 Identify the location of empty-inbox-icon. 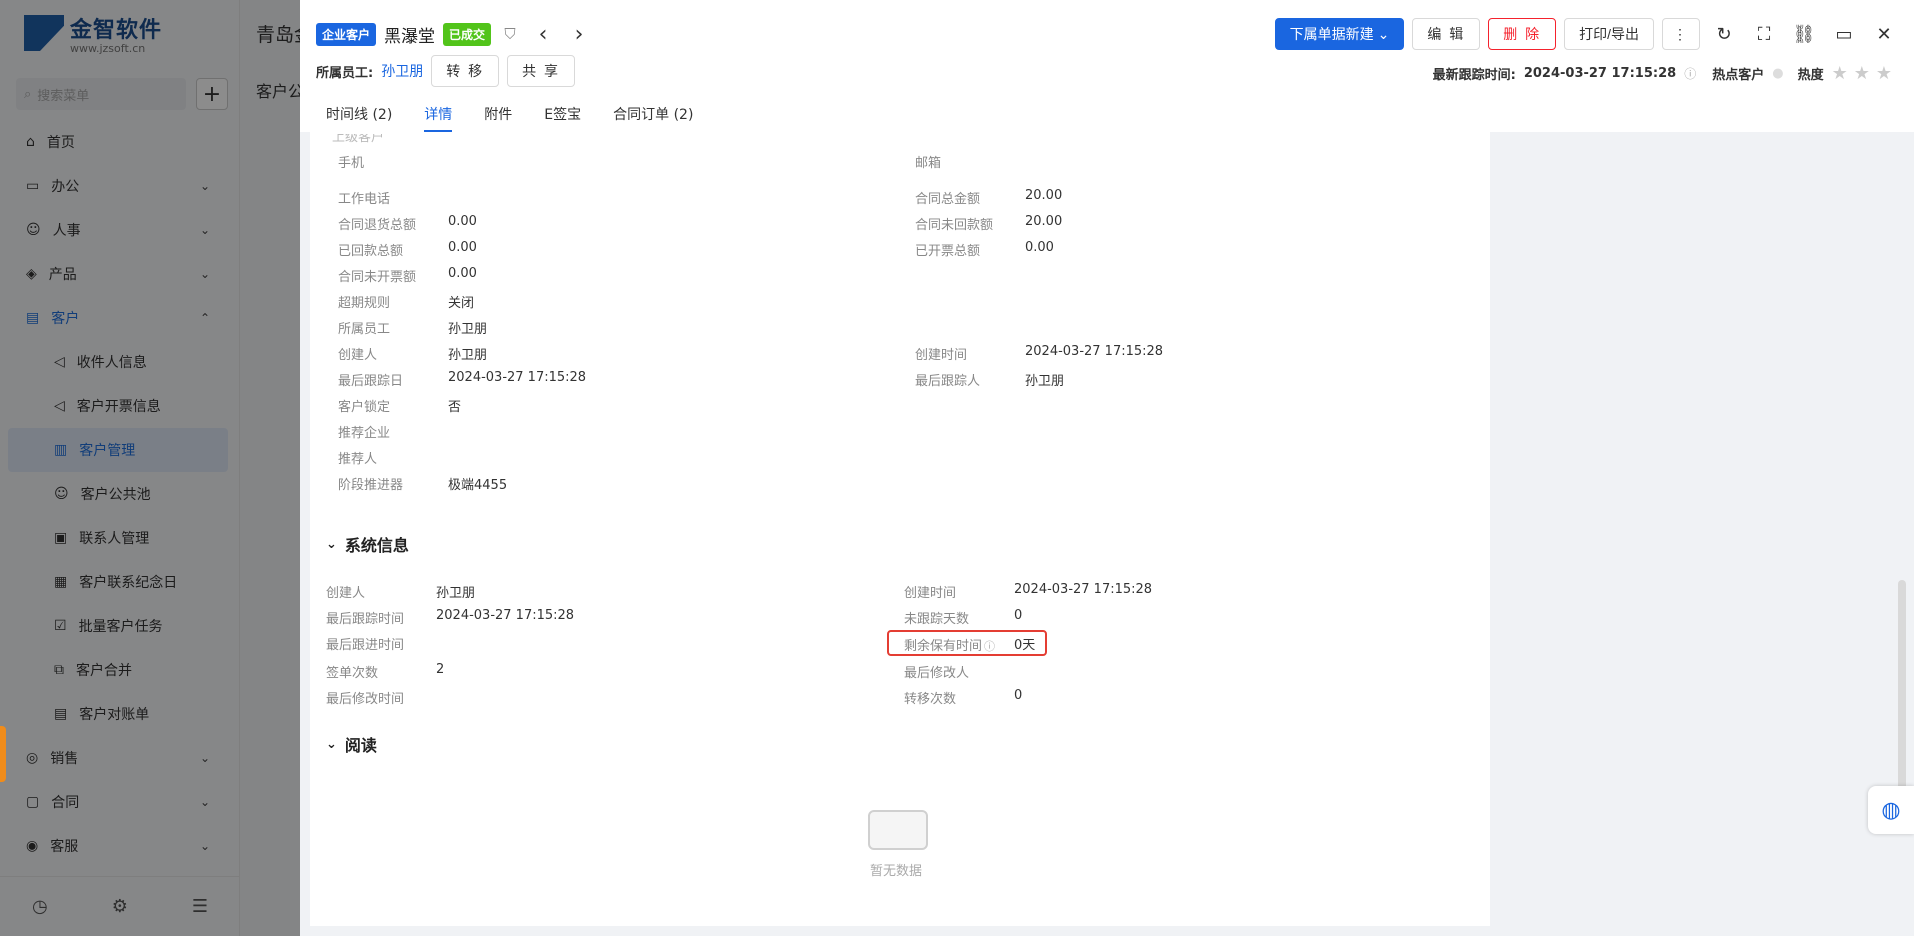
(898, 830).